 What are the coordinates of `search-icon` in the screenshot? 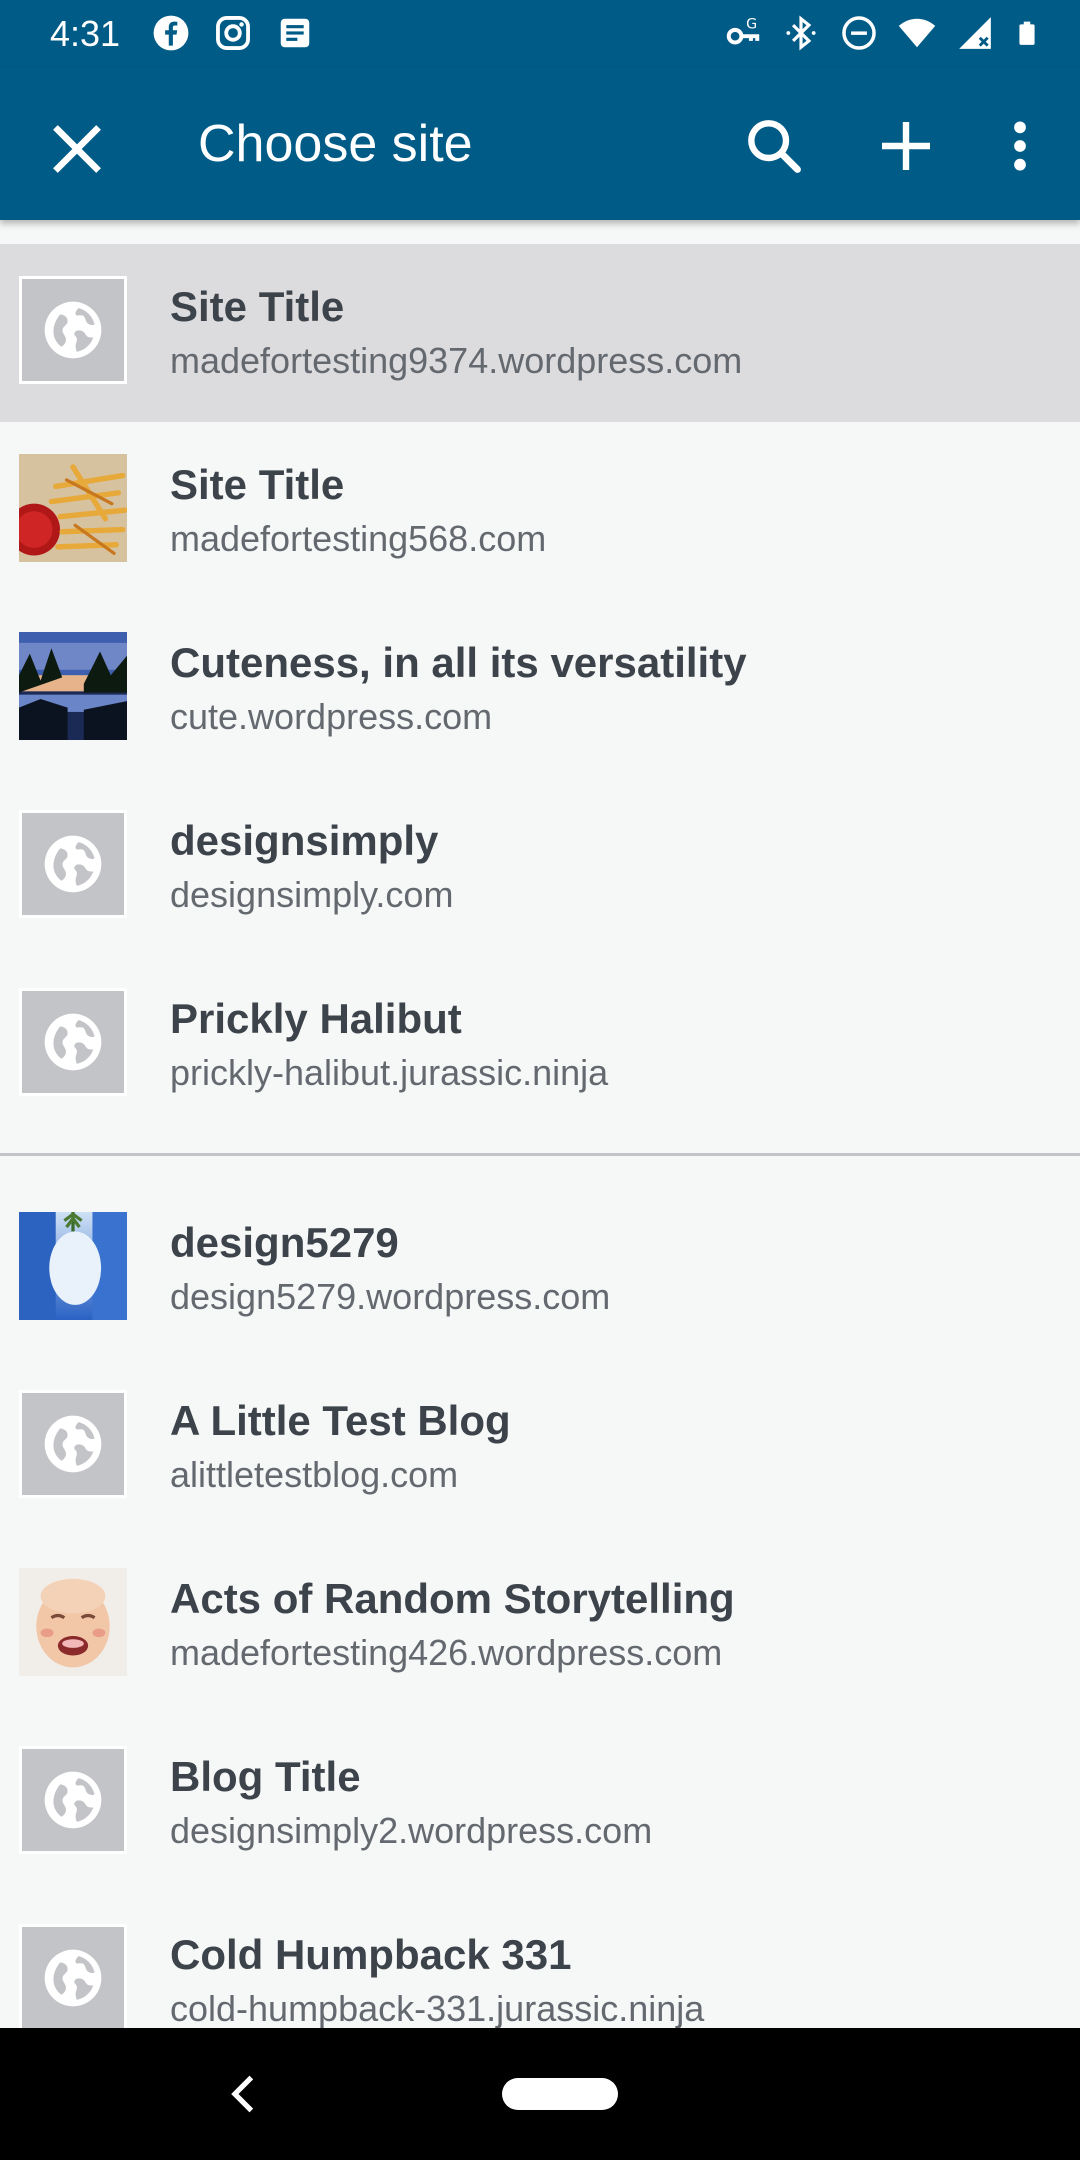 It's located at (774, 146).